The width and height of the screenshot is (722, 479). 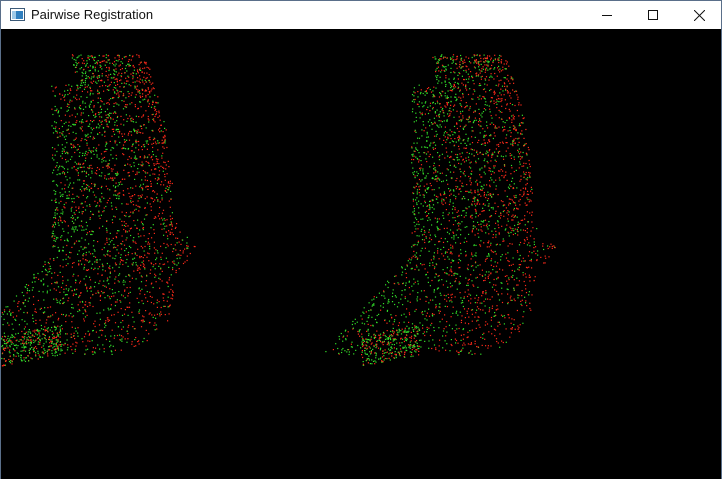 What do you see at coordinates (699, 15) in the screenshot?
I see `close-button` at bounding box center [699, 15].